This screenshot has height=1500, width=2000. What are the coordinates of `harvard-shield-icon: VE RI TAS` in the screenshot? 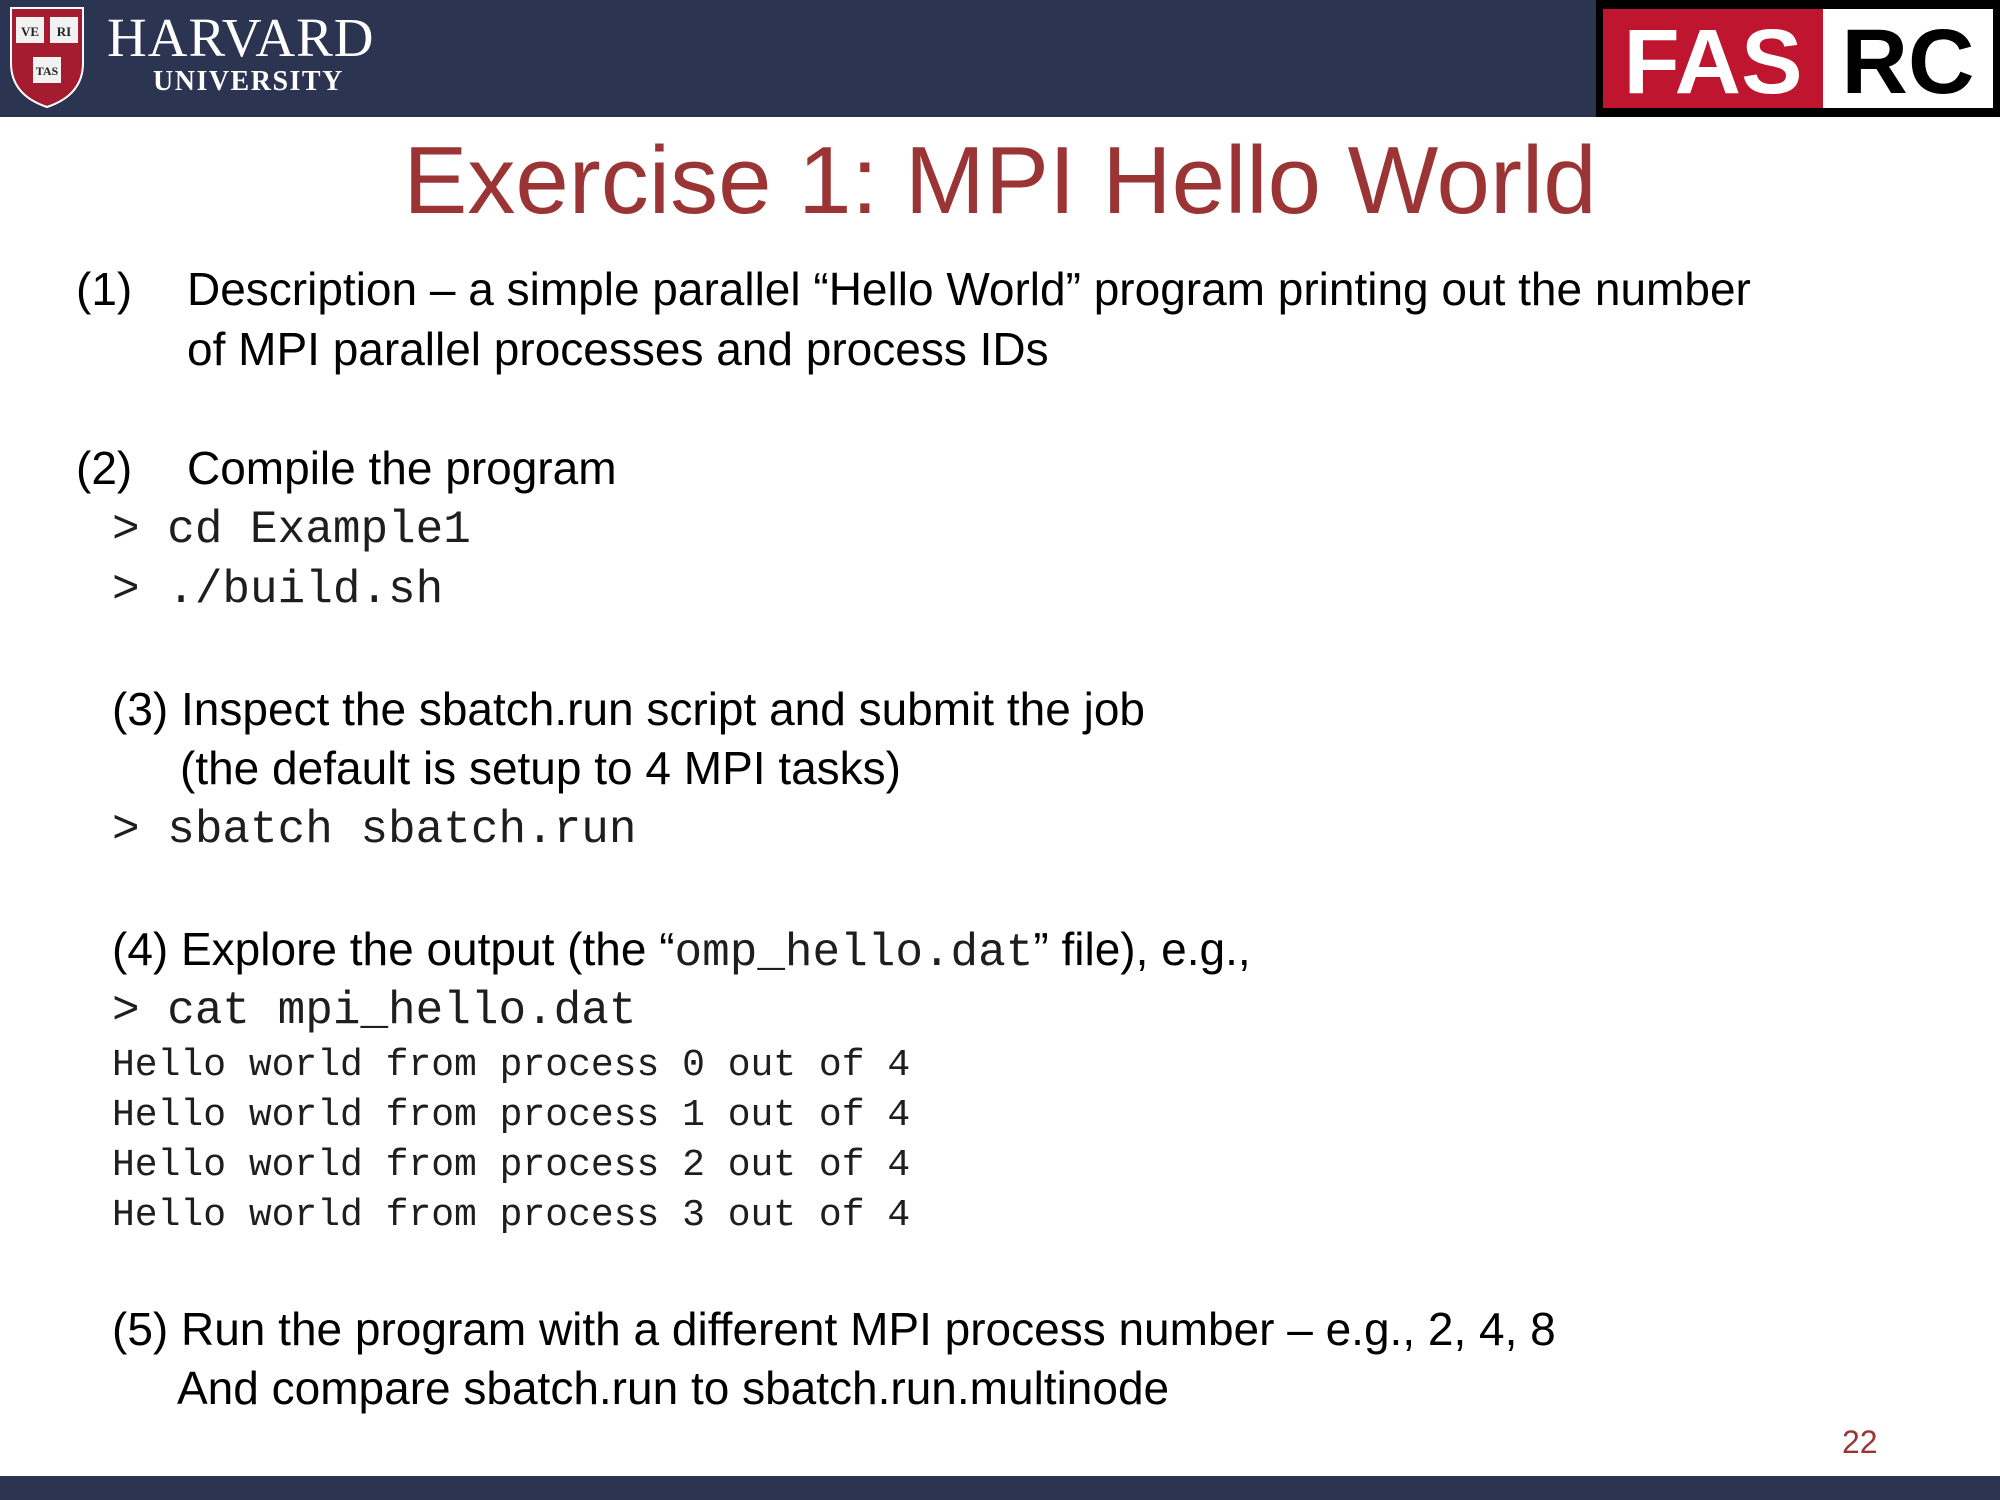 It's located at (47, 58).